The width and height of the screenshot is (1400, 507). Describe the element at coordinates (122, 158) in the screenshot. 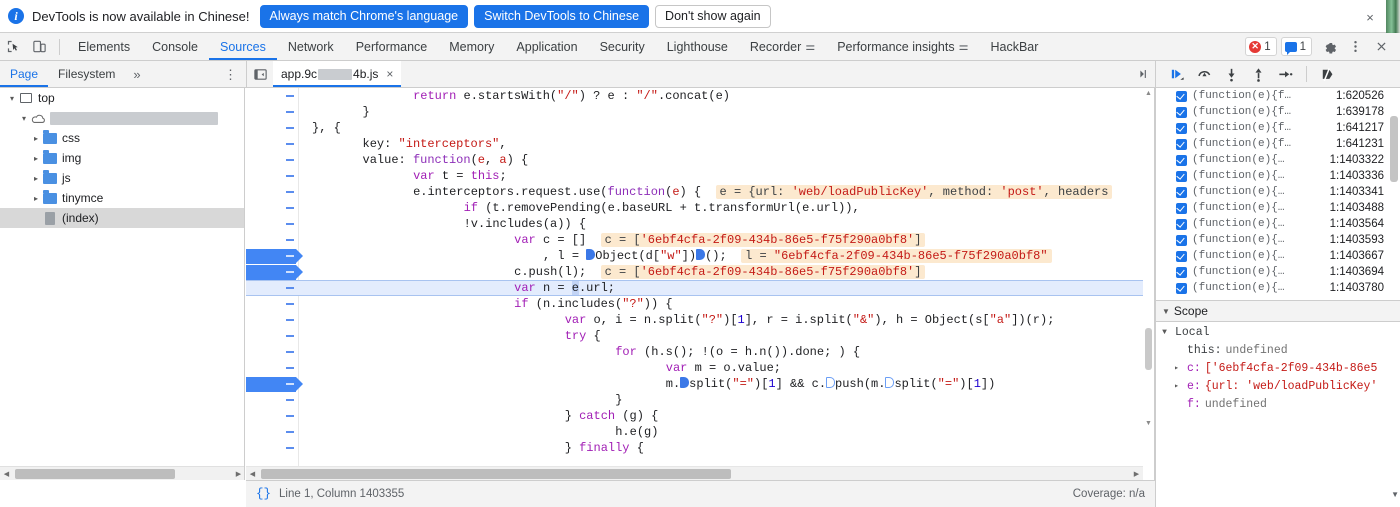

I see `tree-item-img: ▸ img` at that location.